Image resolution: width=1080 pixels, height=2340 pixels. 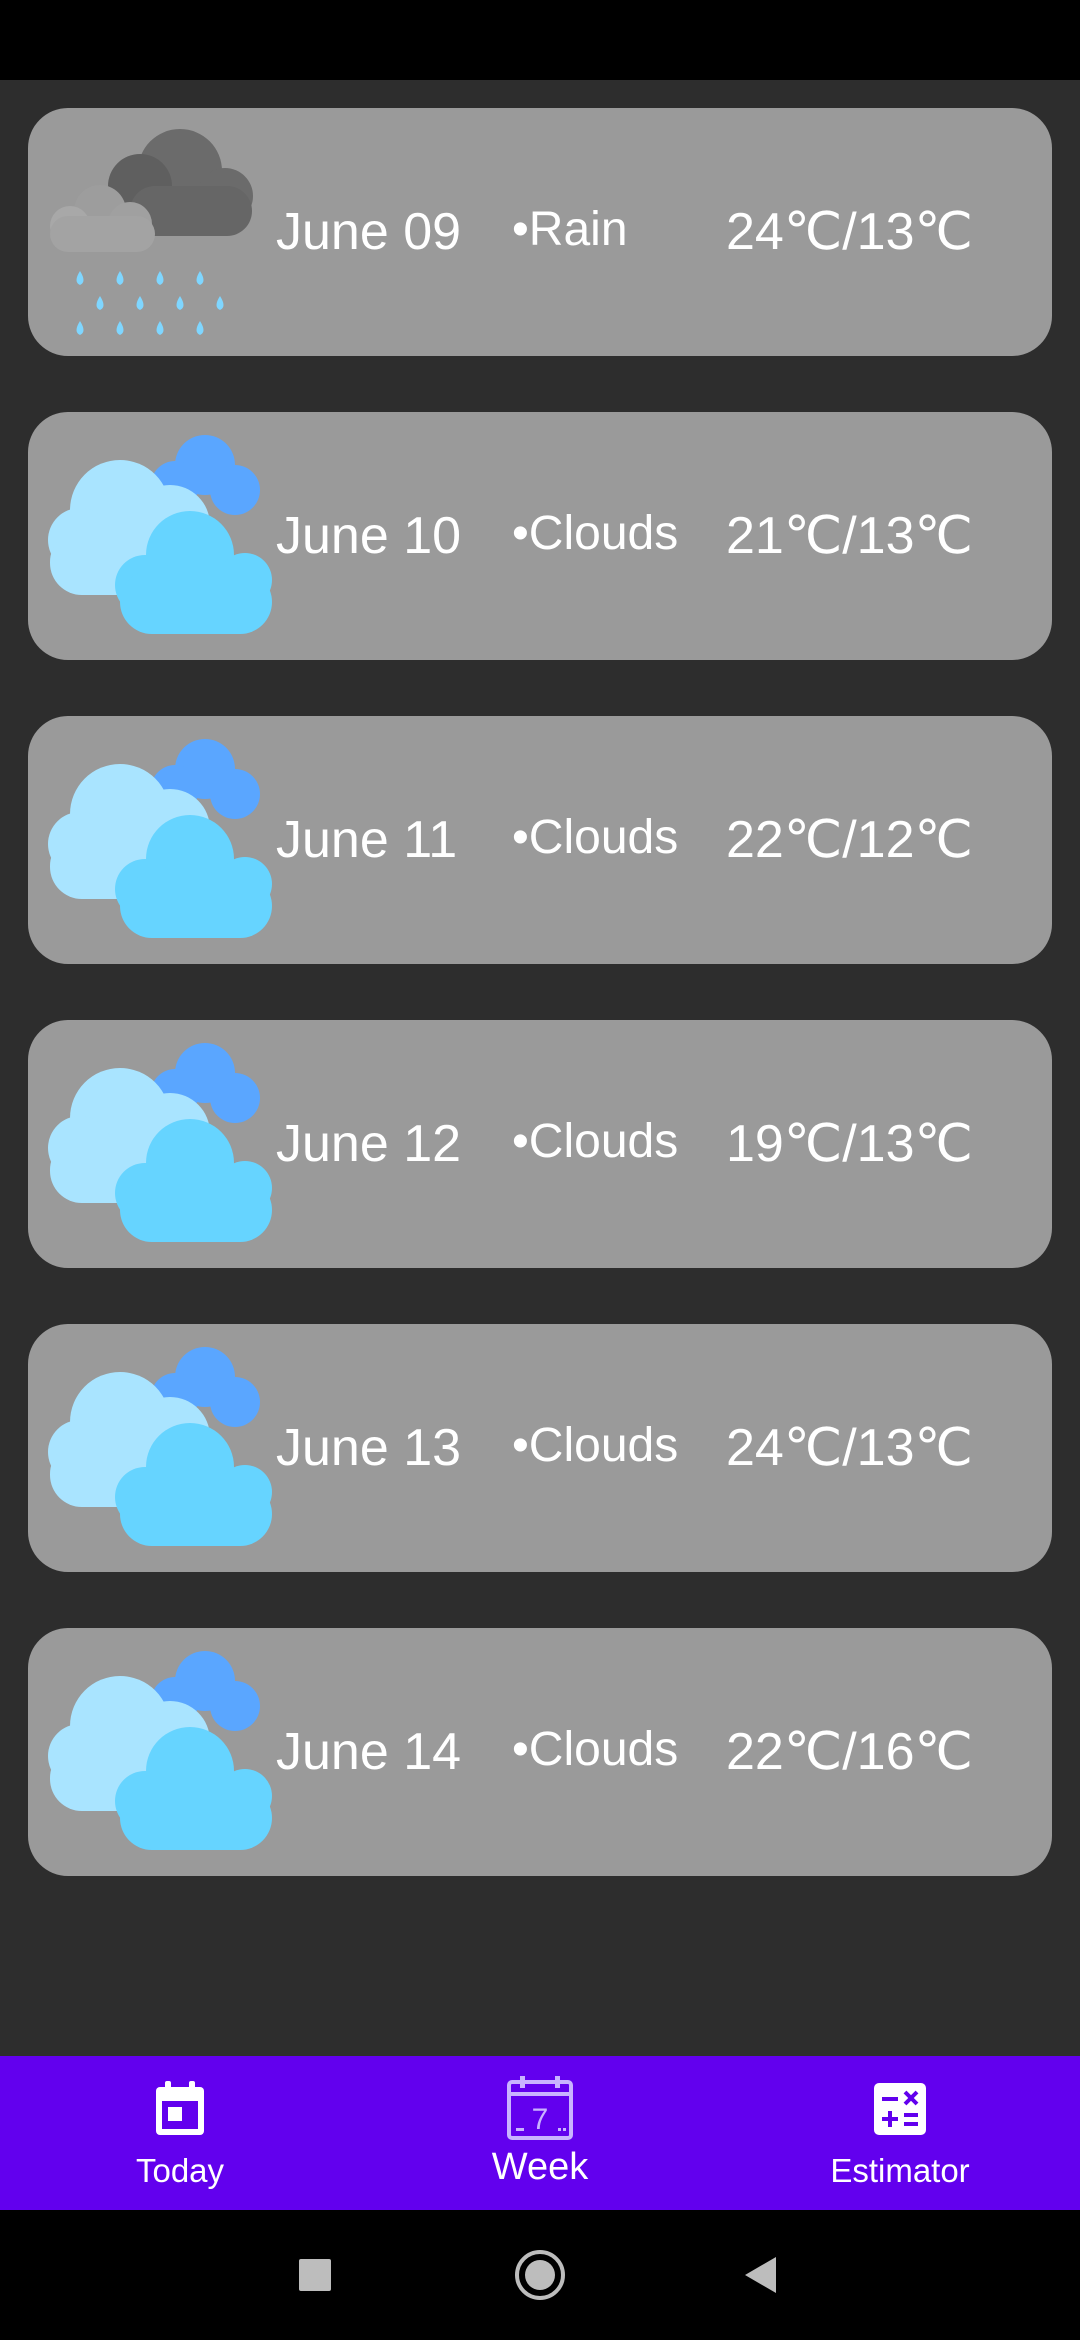 What do you see at coordinates (540, 40) in the screenshot?
I see `status-bar` at bounding box center [540, 40].